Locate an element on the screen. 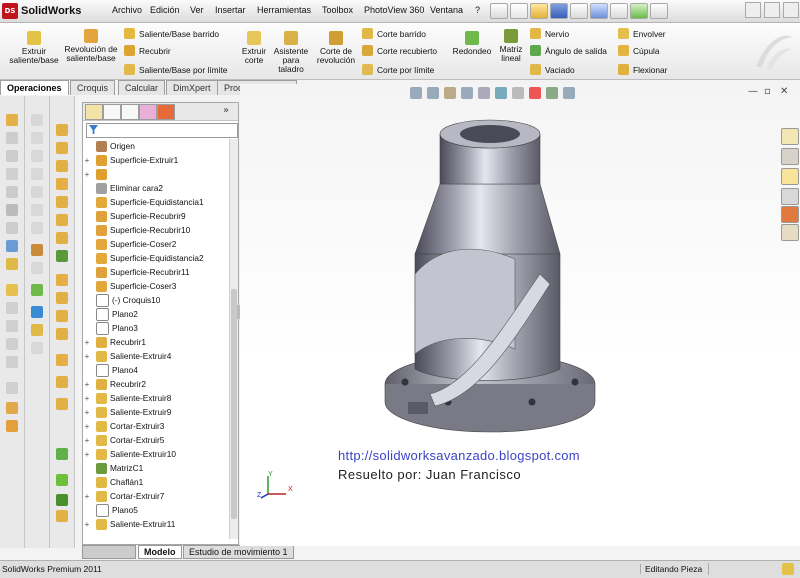 This screenshot has height=578, width=800. extrude-cut-button: Extruir corte is located at coordinates (254, 48).